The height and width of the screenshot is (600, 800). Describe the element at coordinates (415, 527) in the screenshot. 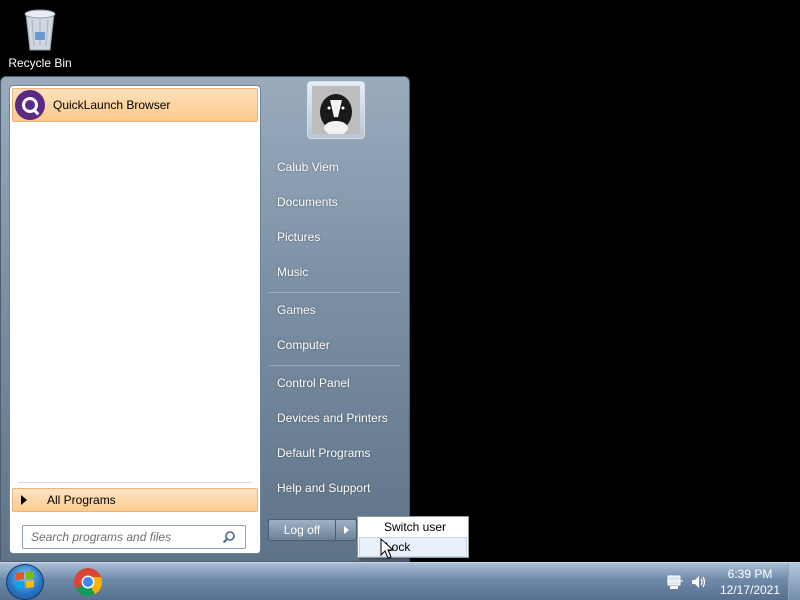

I see `switch-user-label: Switch user` at that location.